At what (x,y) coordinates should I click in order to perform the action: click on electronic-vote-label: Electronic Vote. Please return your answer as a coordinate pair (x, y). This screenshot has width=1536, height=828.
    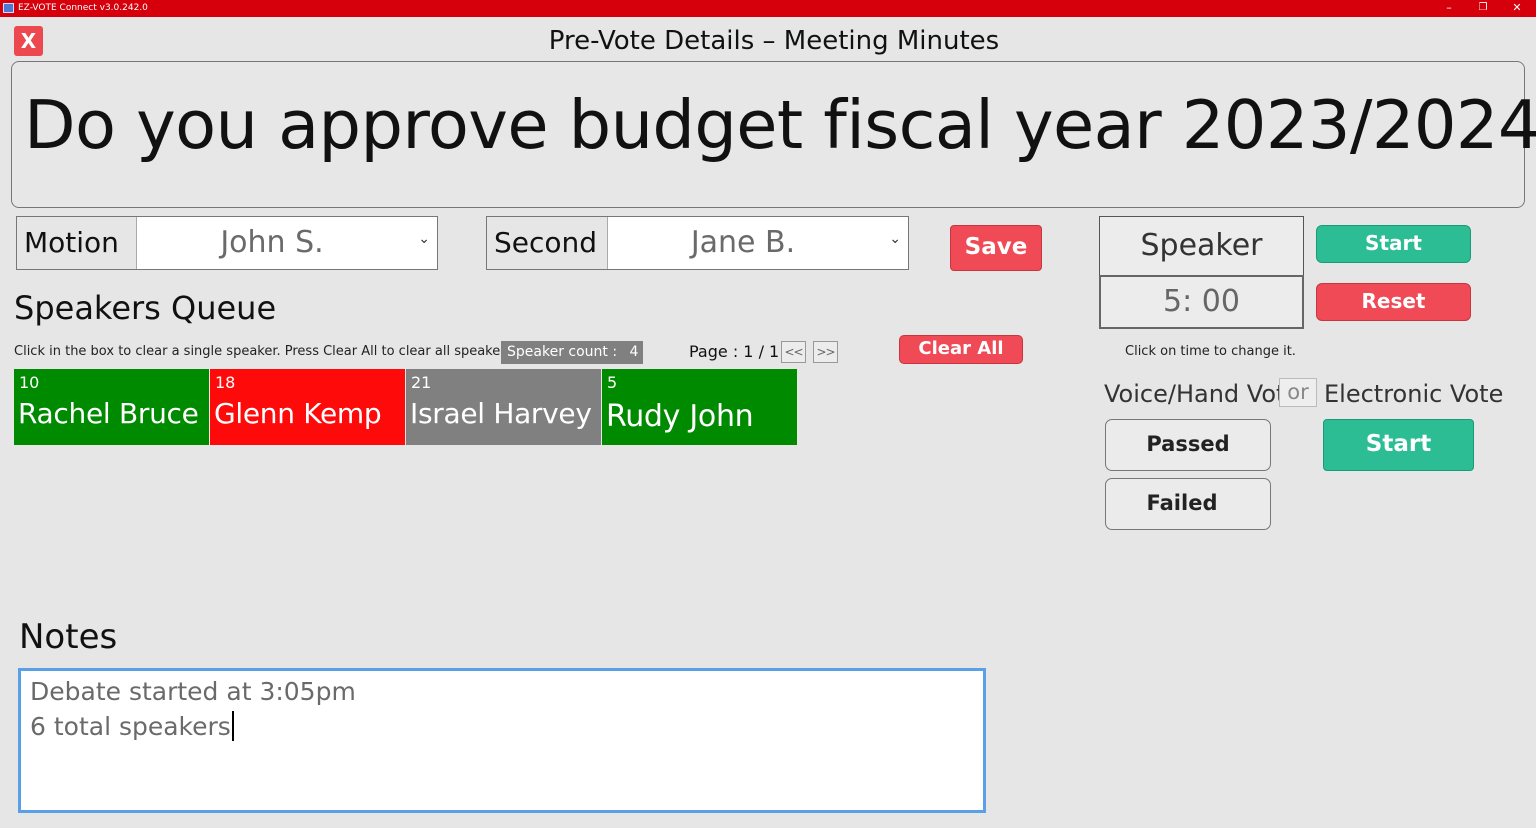
    Looking at the image, I should click on (1414, 394).